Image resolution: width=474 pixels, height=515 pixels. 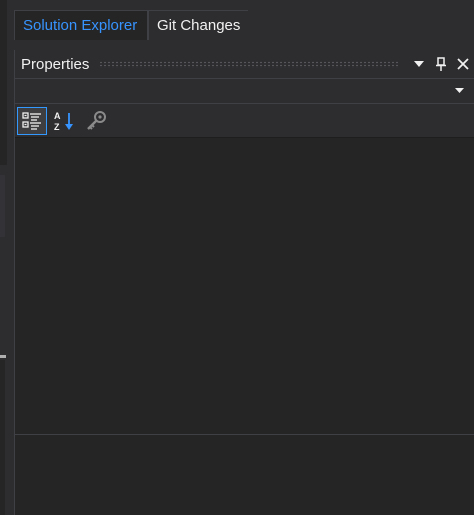 I want to click on categorized-button, so click(x=32, y=120).